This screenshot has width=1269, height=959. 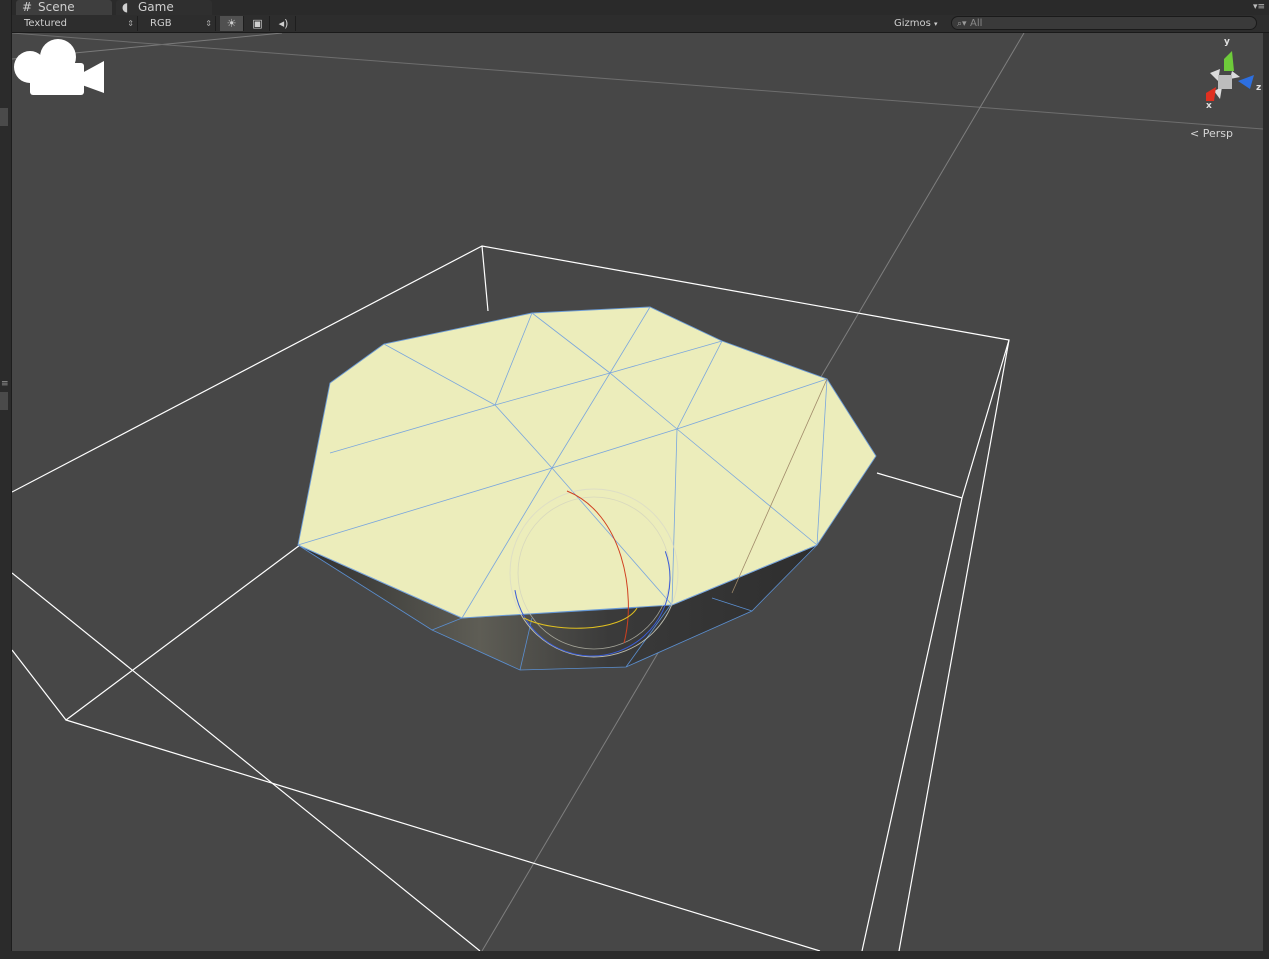 I want to click on sun-icon: ☀, so click(x=231, y=23).